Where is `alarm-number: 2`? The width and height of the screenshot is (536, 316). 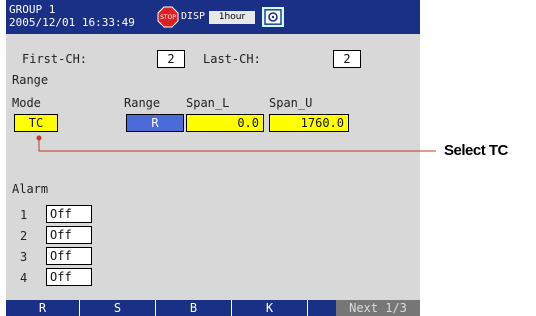 alarm-number: 2 is located at coordinates (24, 236).